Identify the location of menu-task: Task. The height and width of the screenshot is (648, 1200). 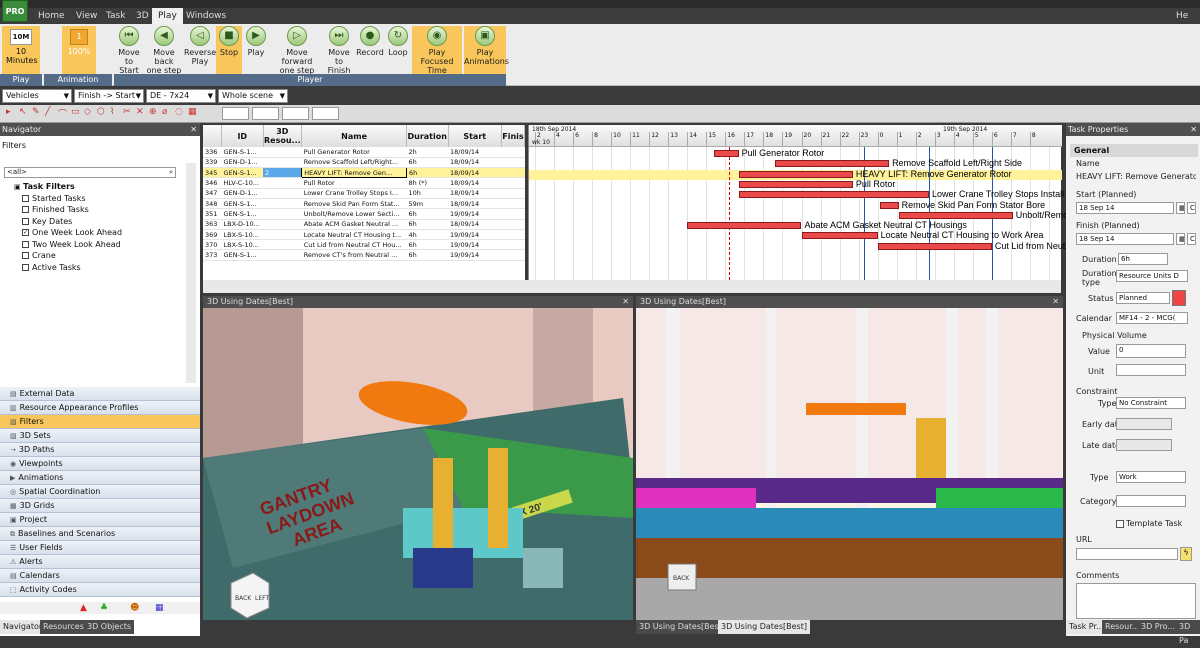
(115, 16).